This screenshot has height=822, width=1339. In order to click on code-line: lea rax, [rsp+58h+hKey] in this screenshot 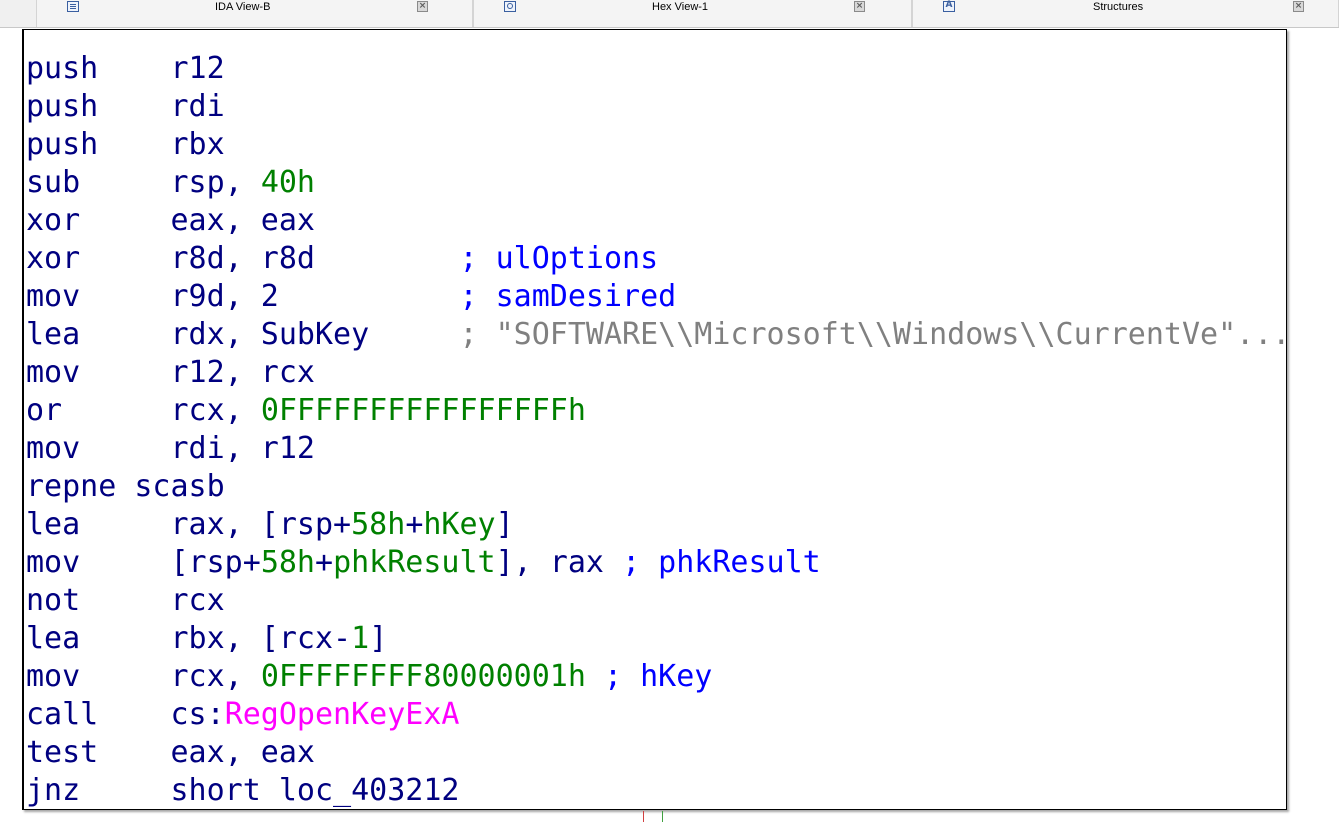, I will do `click(656, 525)`.